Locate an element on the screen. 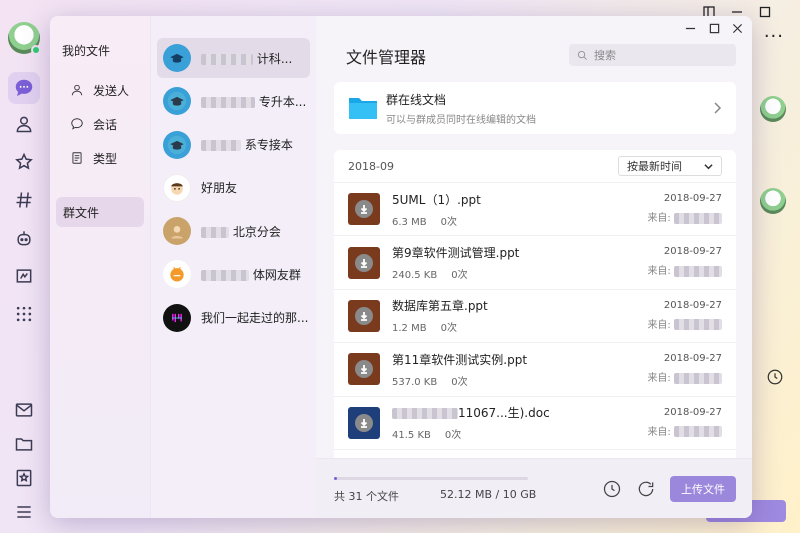 This screenshot has width=800, height=533. search-input is located at coordinates (659, 55).